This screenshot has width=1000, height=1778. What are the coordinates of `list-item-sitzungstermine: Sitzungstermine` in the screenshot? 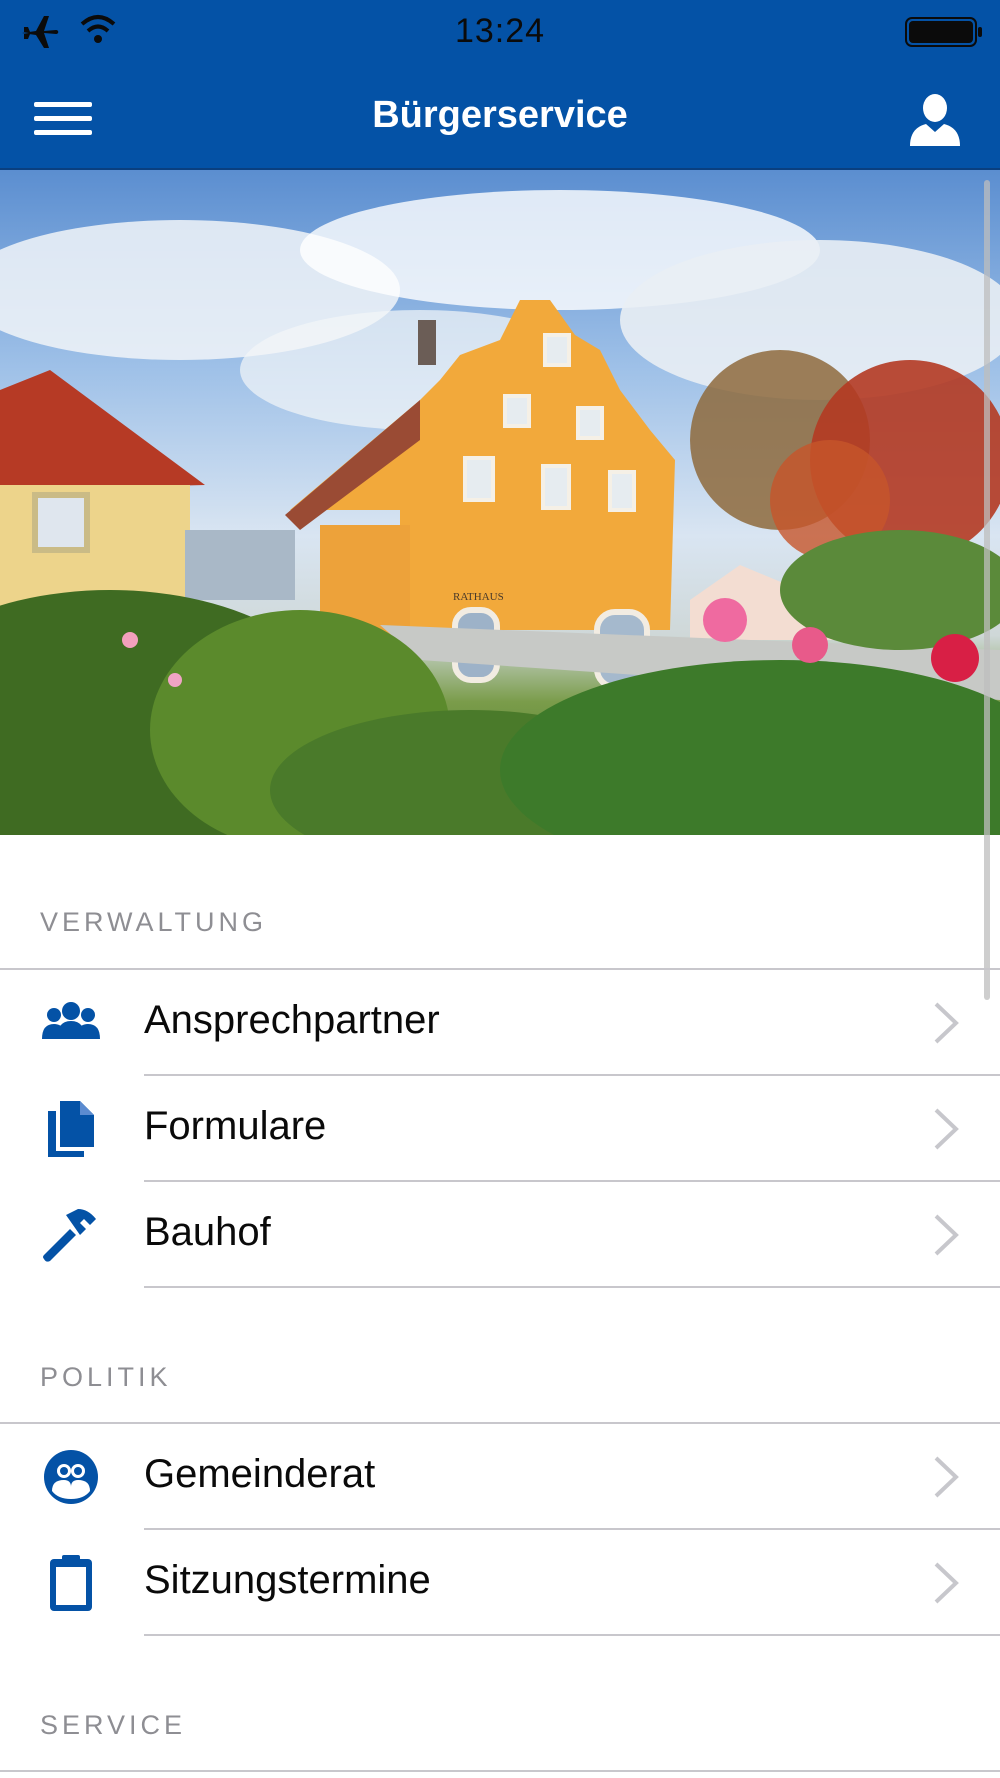 It's located at (500, 1583).